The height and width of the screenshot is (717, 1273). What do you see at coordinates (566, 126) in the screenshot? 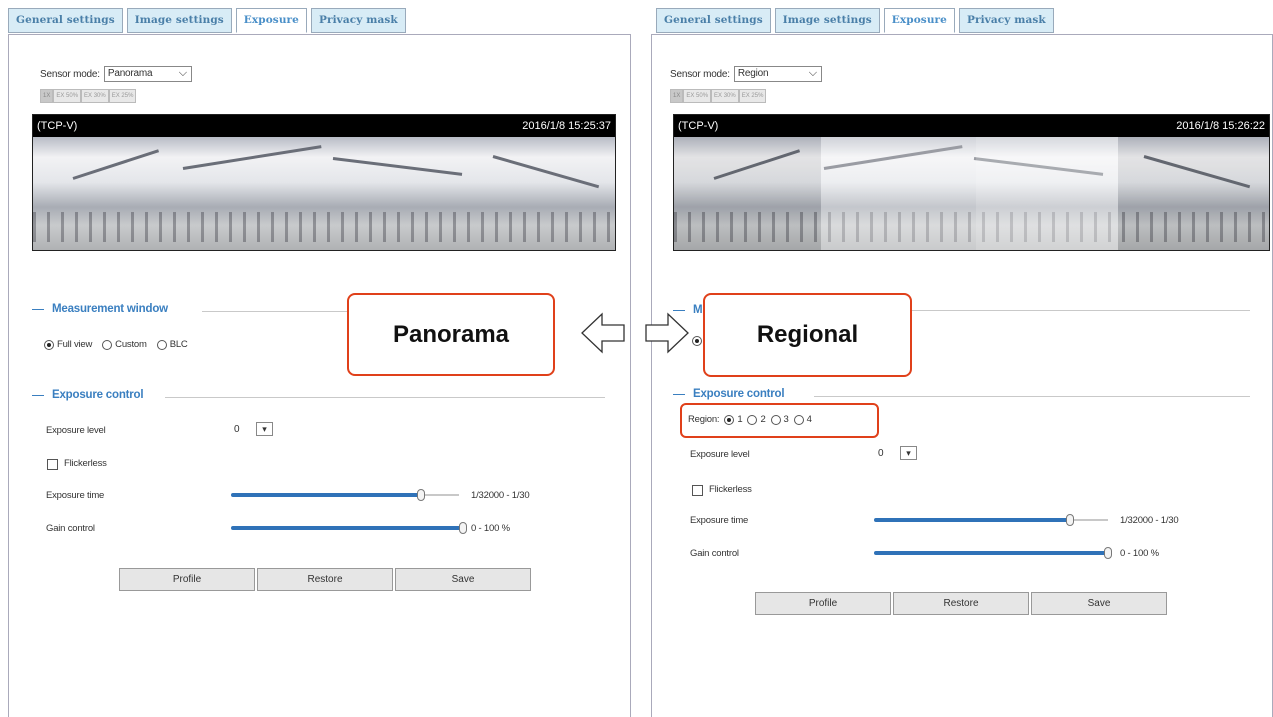
I see `video-timestamp: 2016/1/8 15:25:37` at bounding box center [566, 126].